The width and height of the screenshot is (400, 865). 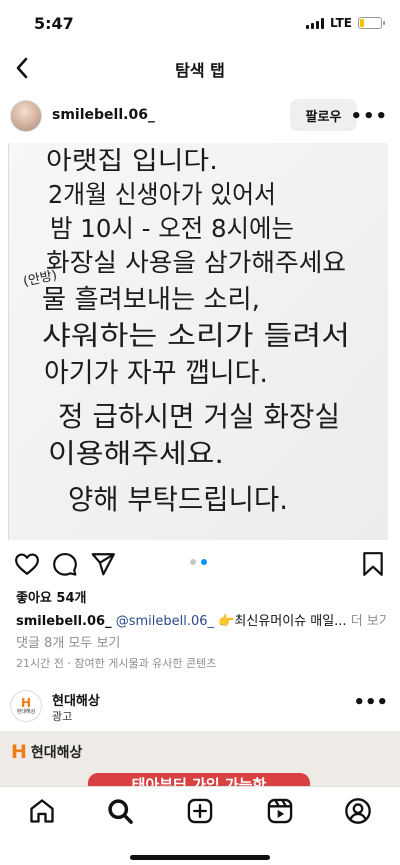 What do you see at coordinates (26, 702) in the screenshot?
I see `ad-logo-icon: H` at bounding box center [26, 702].